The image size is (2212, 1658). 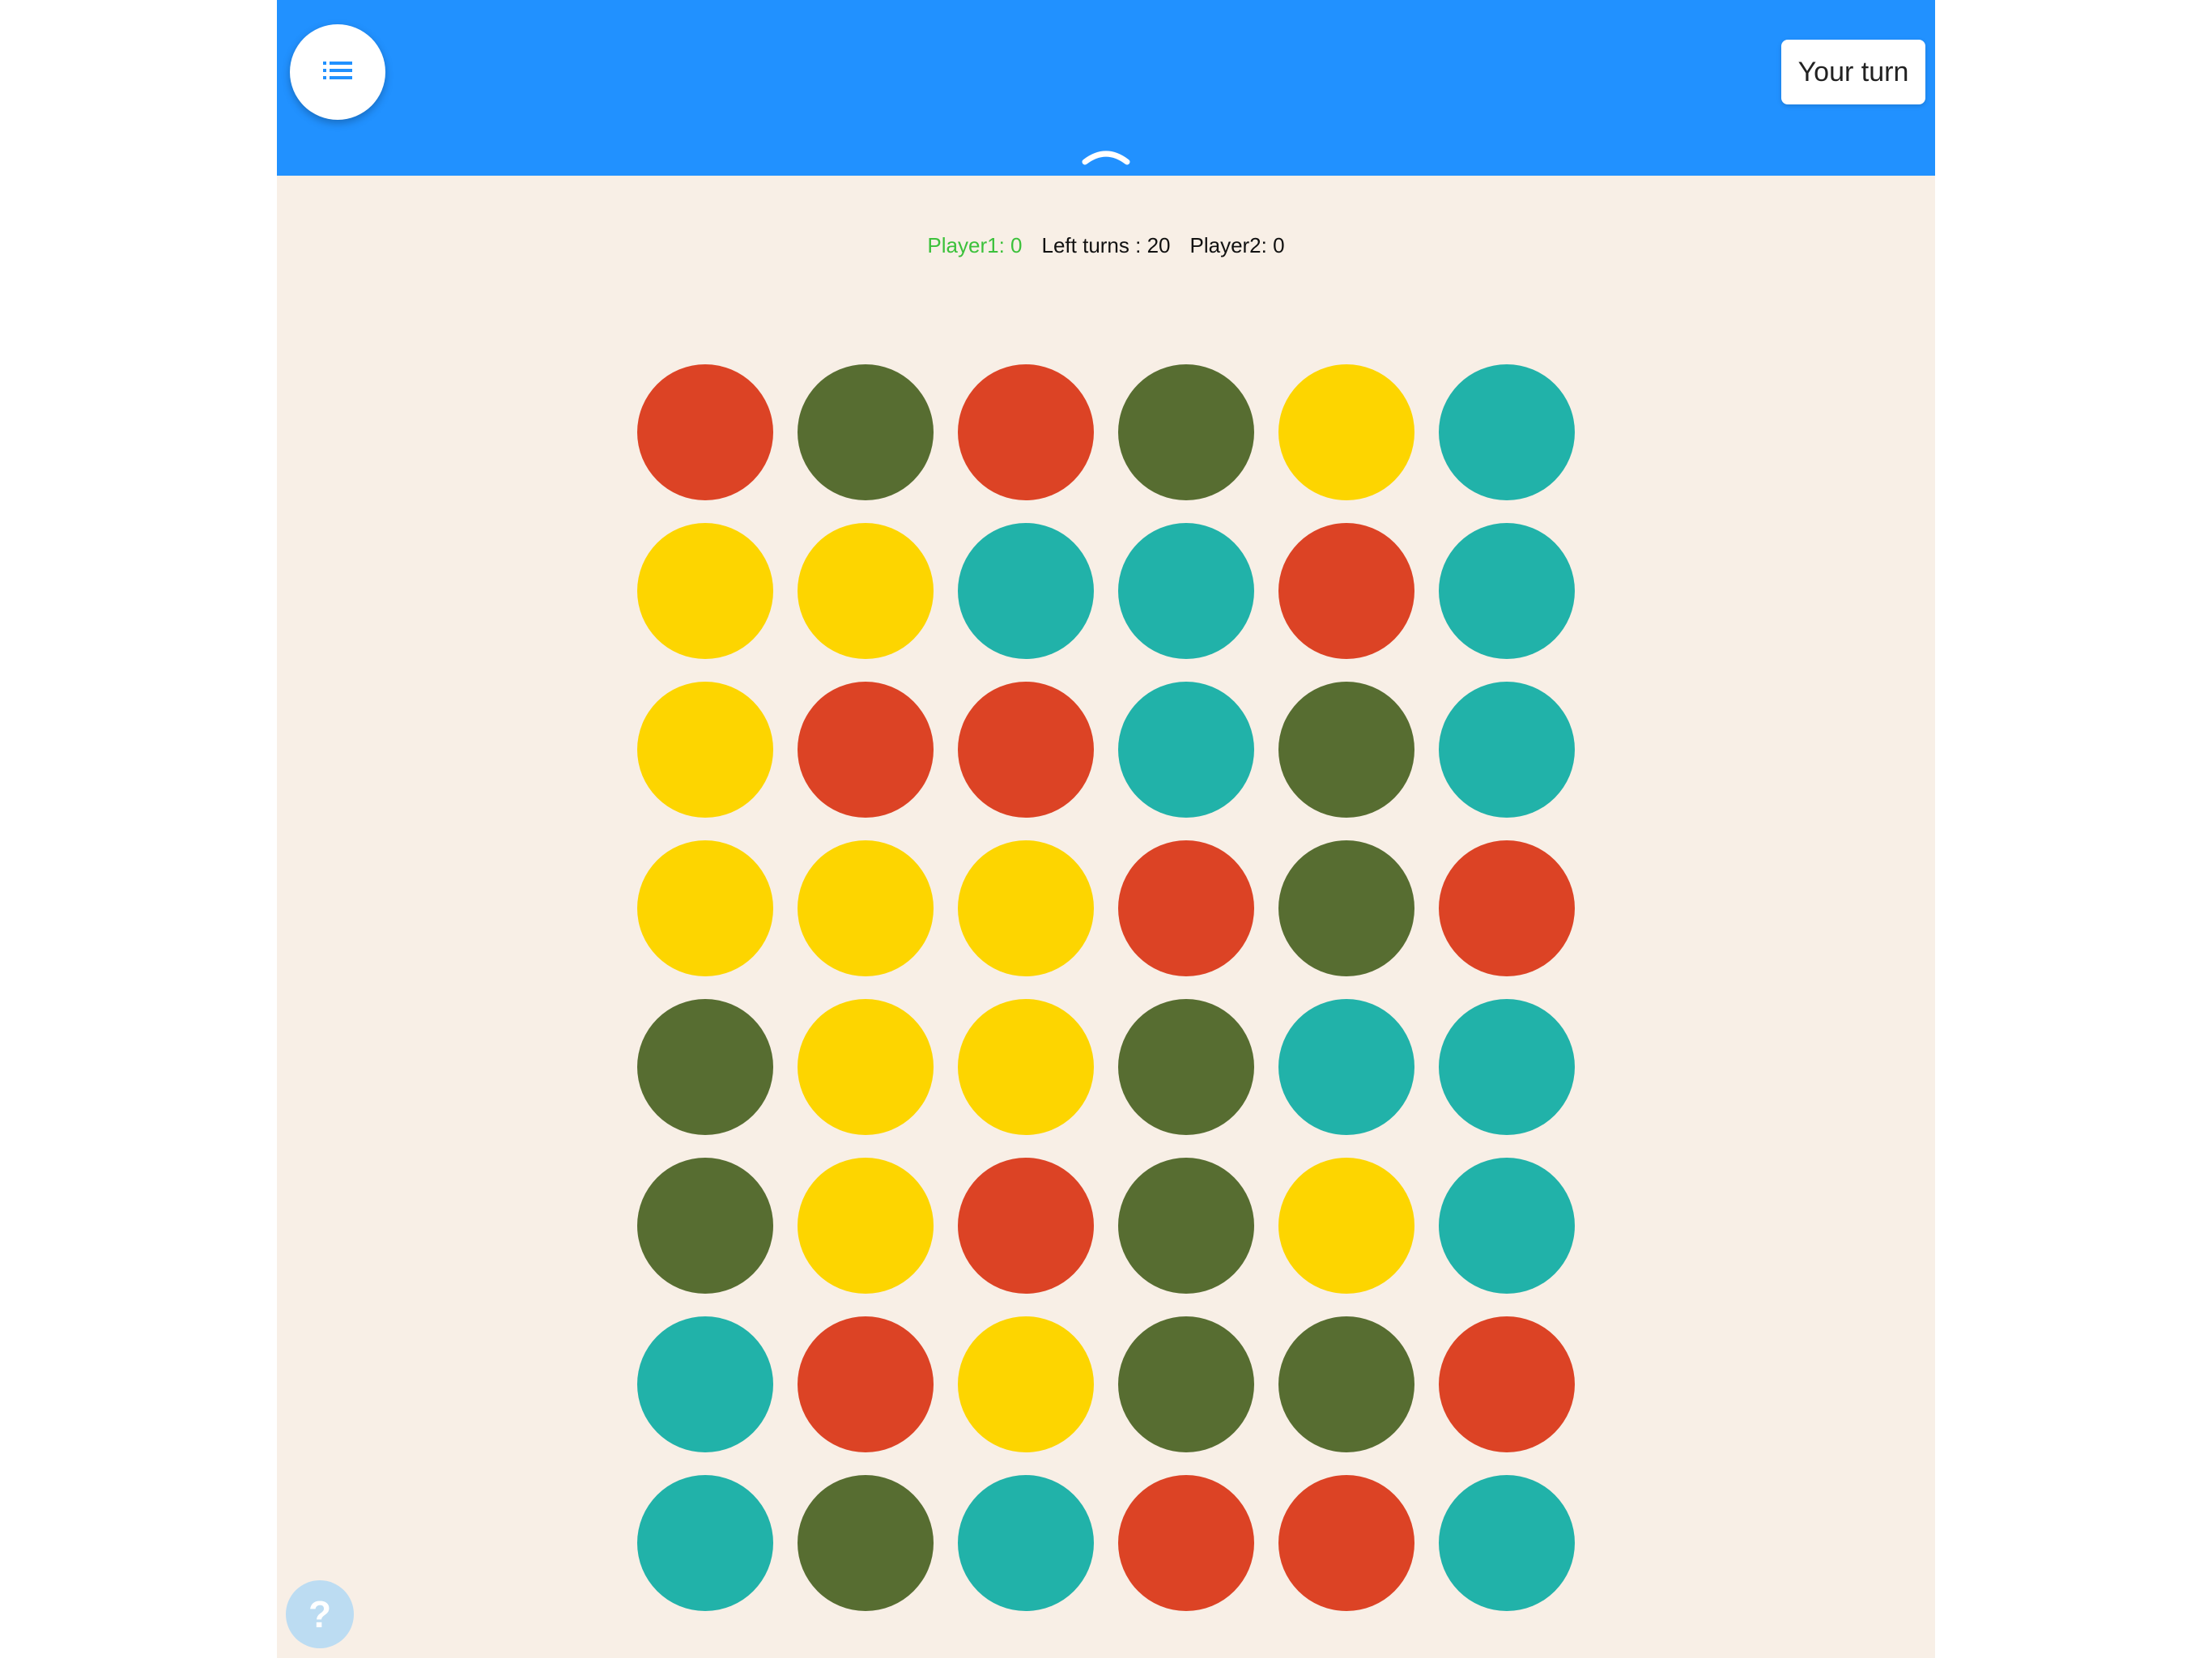 What do you see at coordinates (975, 245) in the screenshot?
I see `player1-score: Player1: 0` at bounding box center [975, 245].